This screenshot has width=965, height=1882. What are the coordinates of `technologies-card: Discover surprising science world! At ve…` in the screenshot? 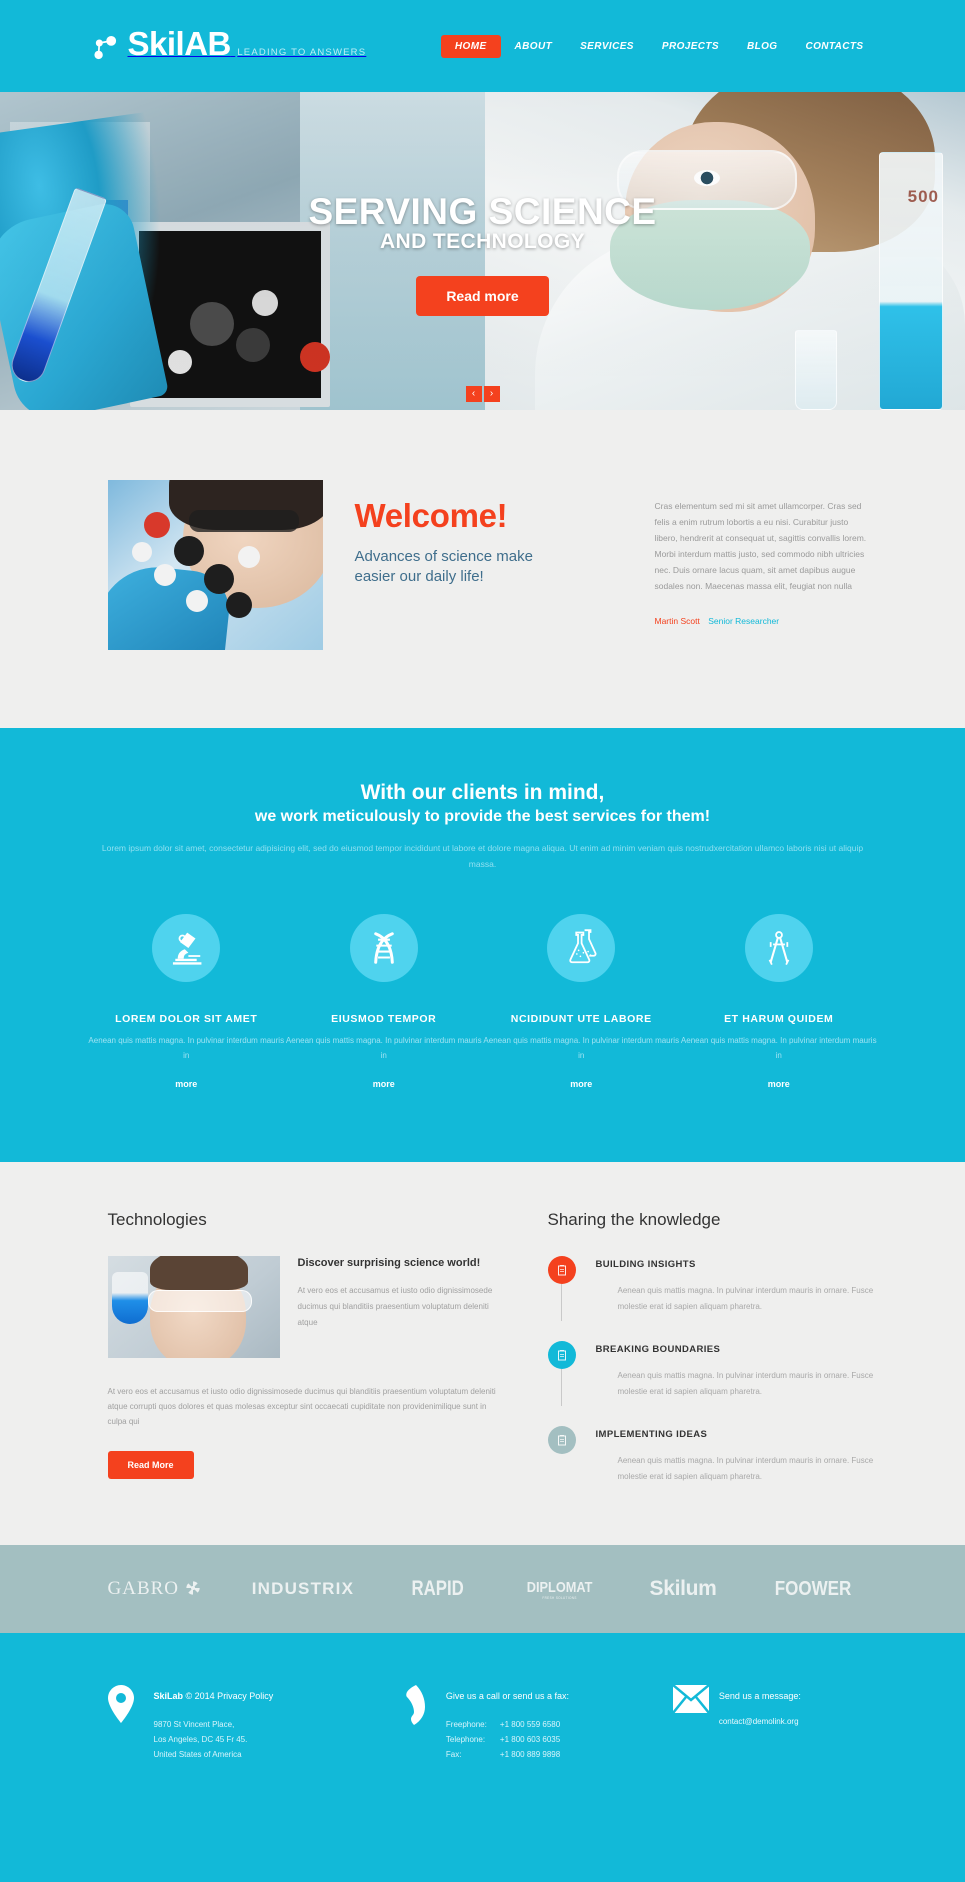 It's located at (302, 1307).